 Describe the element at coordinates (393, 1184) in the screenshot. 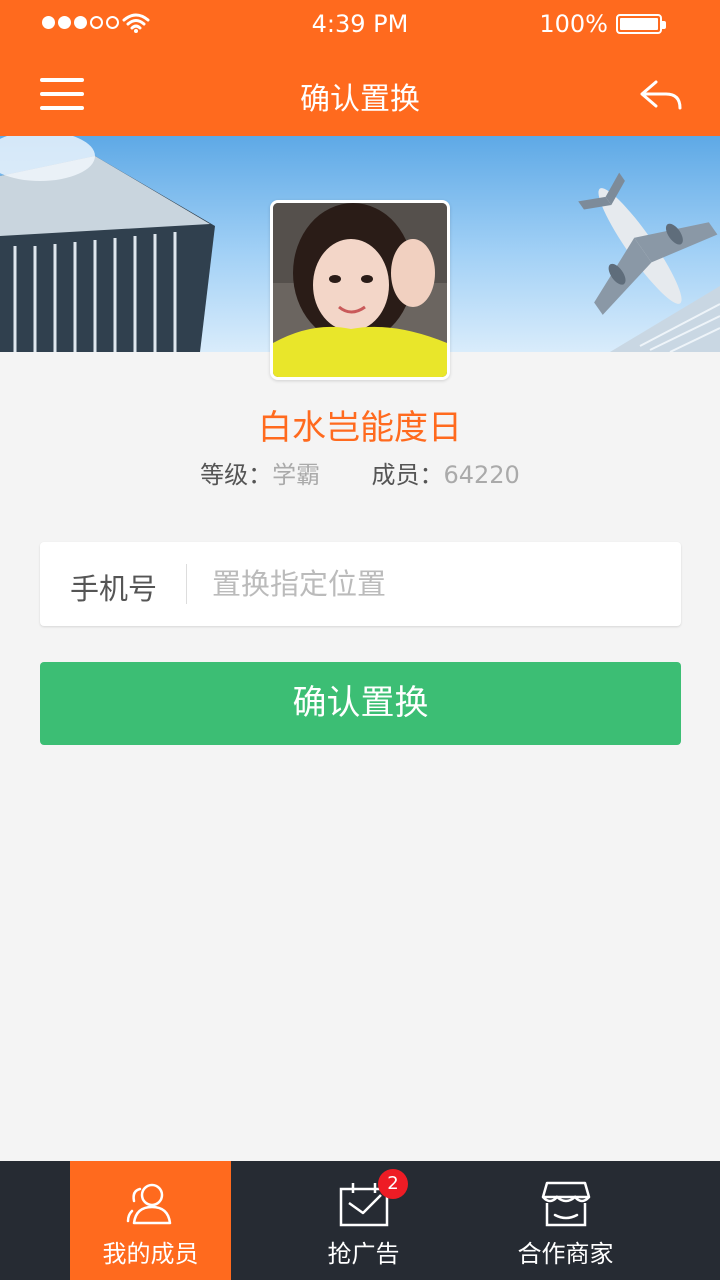

I see `notification-badge: 2` at that location.